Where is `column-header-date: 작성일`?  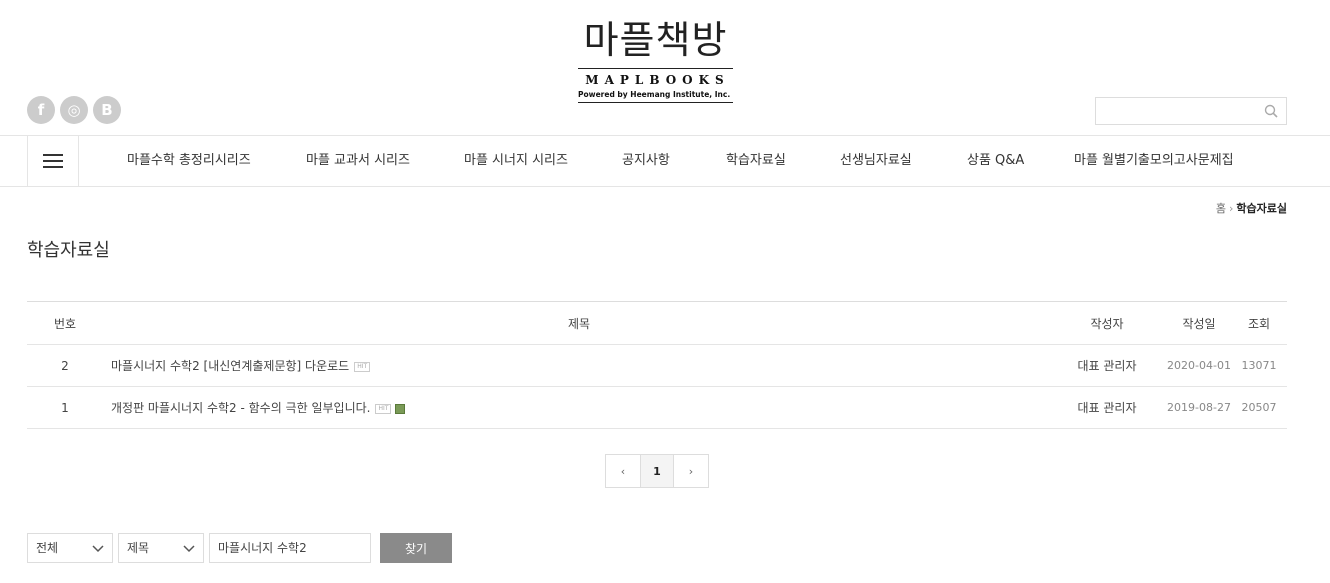
column-header-date: 작성일 is located at coordinates (1199, 323).